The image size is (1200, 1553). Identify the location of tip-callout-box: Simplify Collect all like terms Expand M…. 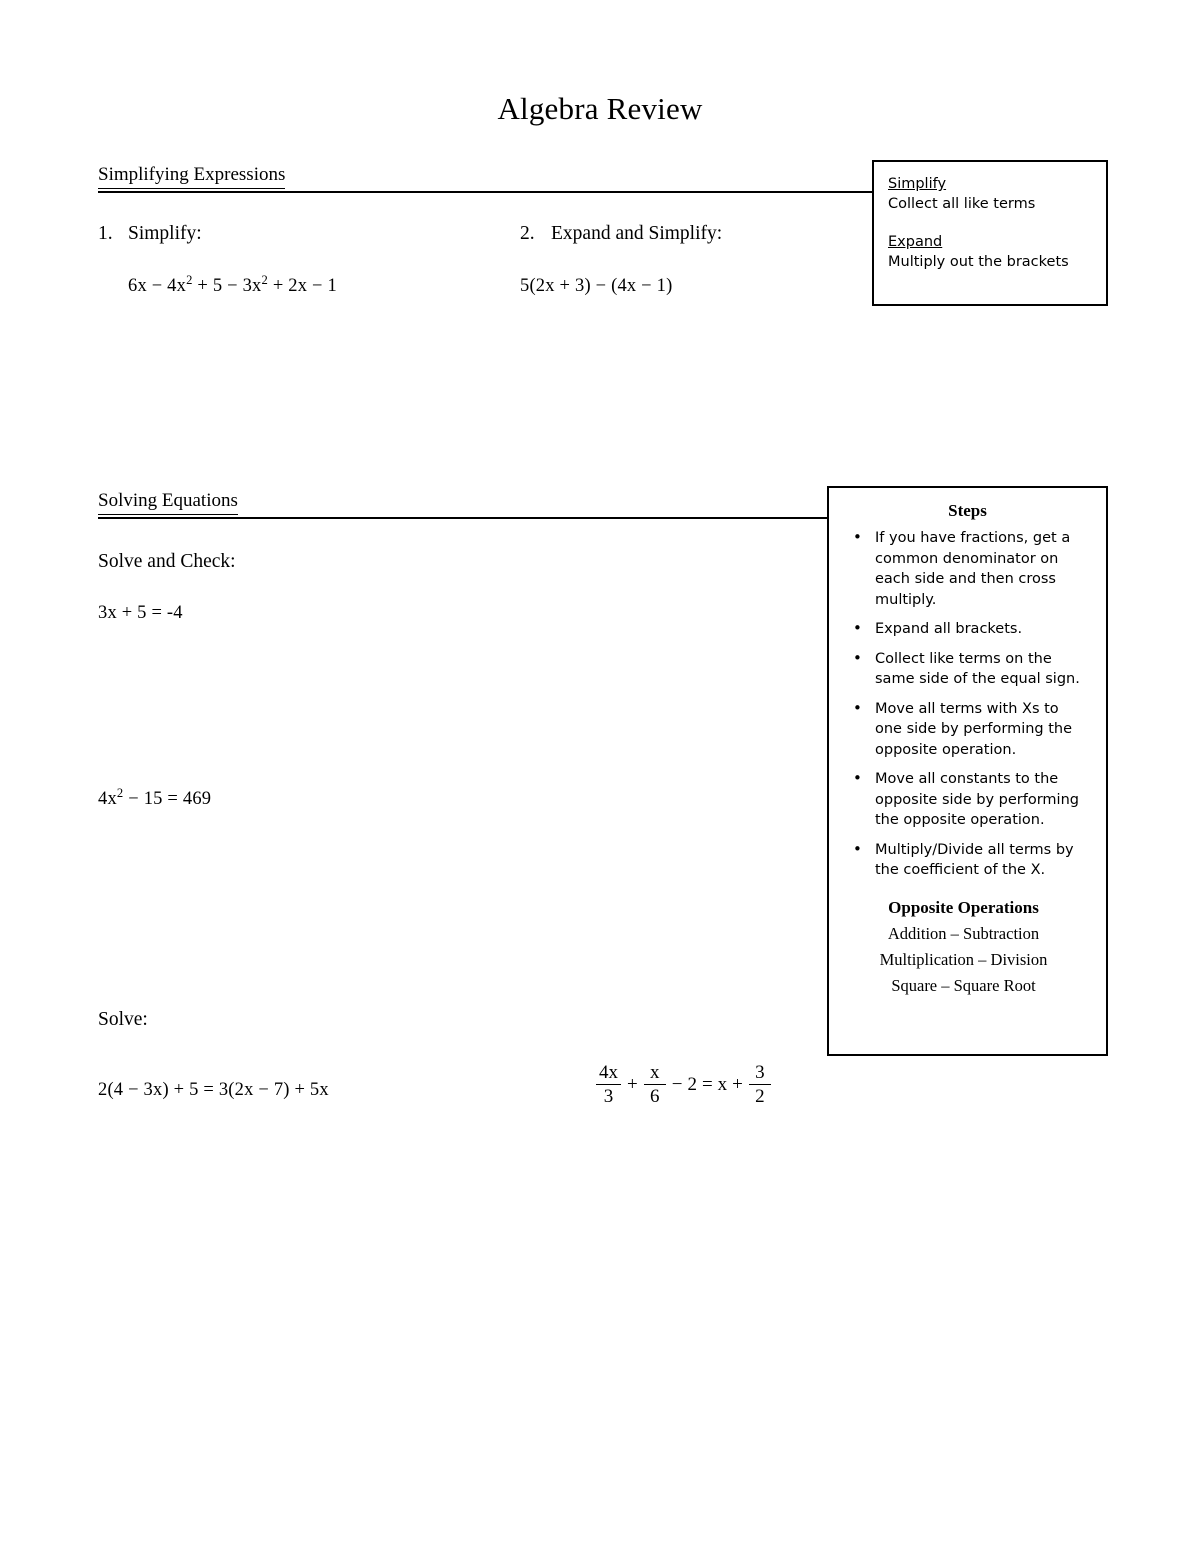
(990, 233).